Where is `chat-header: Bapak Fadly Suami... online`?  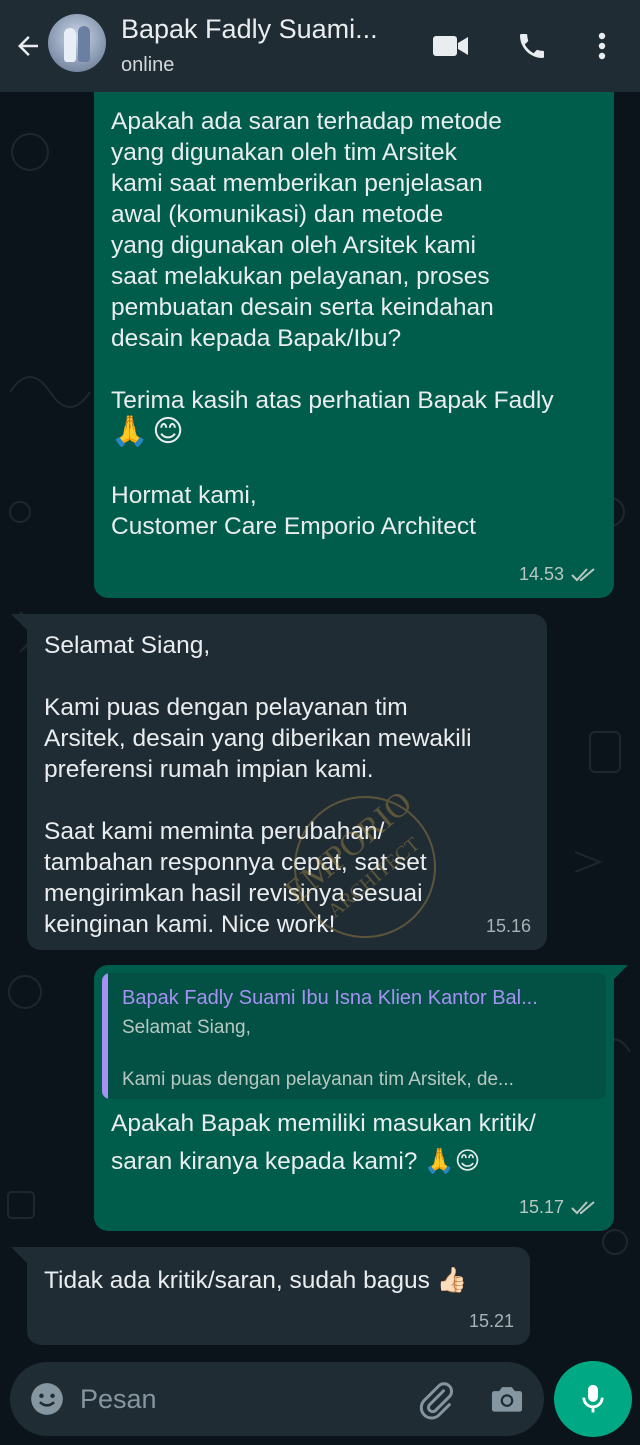 chat-header: Bapak Fadly Suami... online is located at coordinates (320, 46).